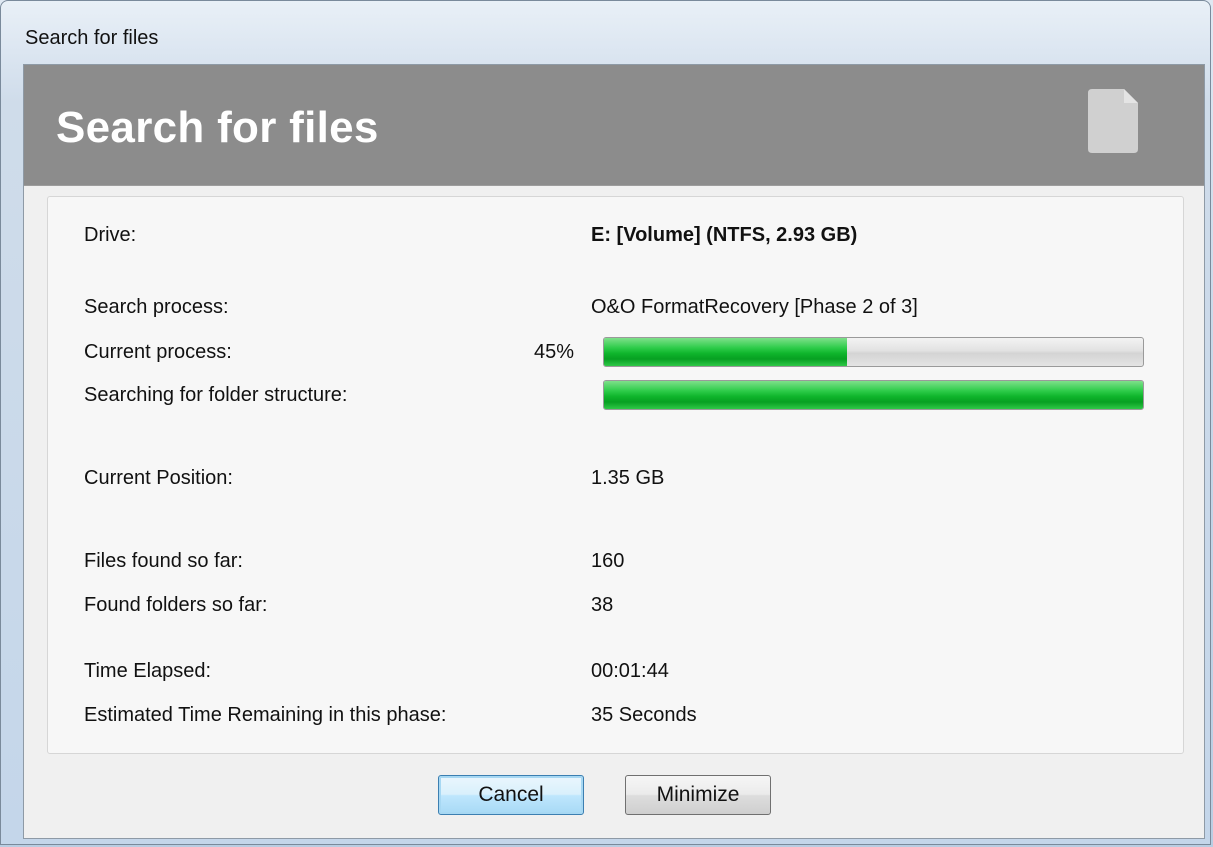 This screenshot has width=1213, height=847. I want to click on time-remaining-label: Estimated Time Remaining in this phase:, so click(265, 715).